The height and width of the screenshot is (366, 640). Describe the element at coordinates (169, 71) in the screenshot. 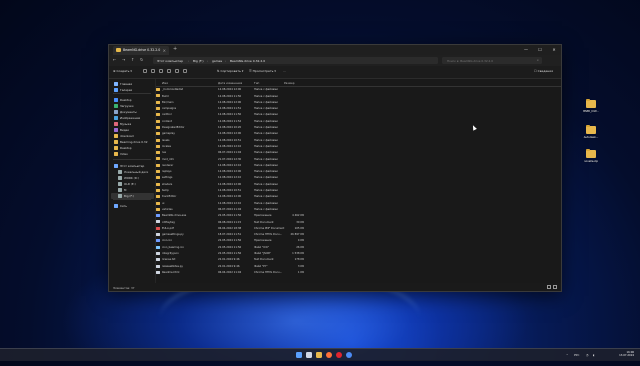

I see `rename-icon` at that location.